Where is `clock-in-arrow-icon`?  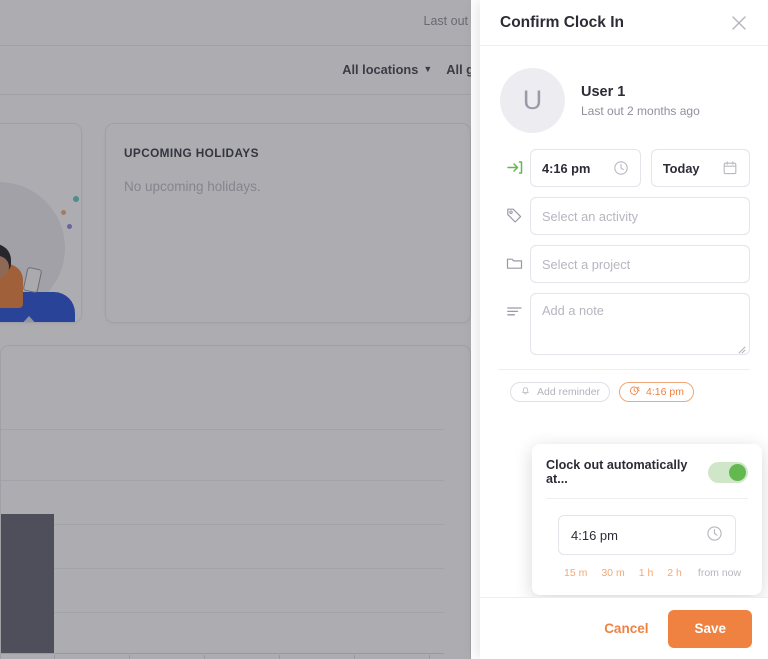
clock-in-arrow-icon is located at coordinates (514, 163).